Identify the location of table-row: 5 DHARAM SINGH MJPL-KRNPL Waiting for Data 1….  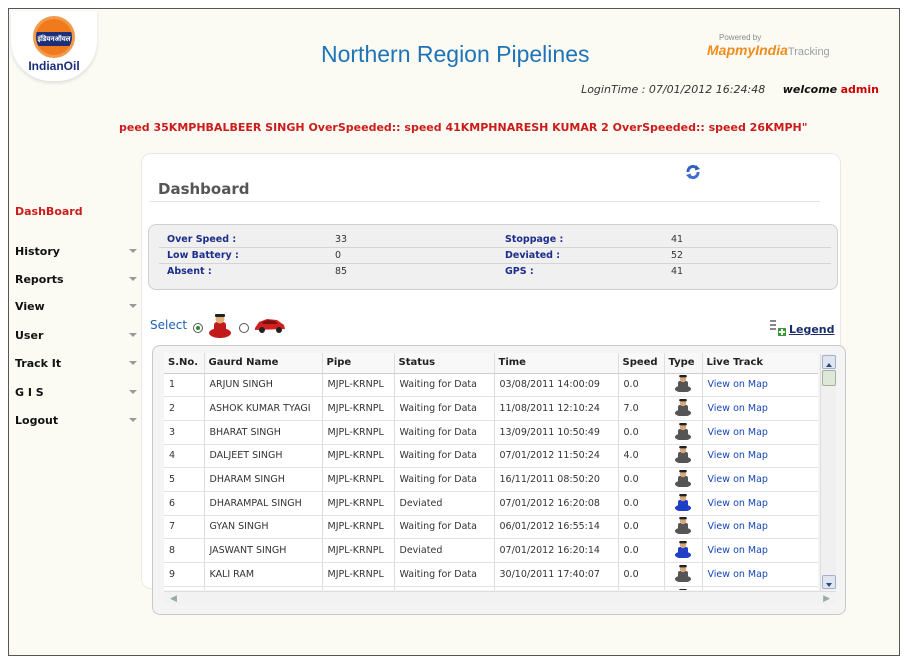
(491, 479).